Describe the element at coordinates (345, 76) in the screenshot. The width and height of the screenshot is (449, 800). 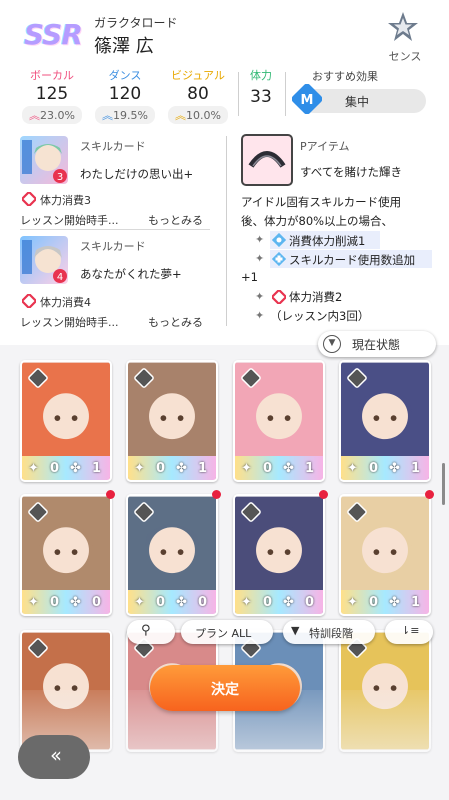
I see `recommend-label: おすすめ効果` at that location.